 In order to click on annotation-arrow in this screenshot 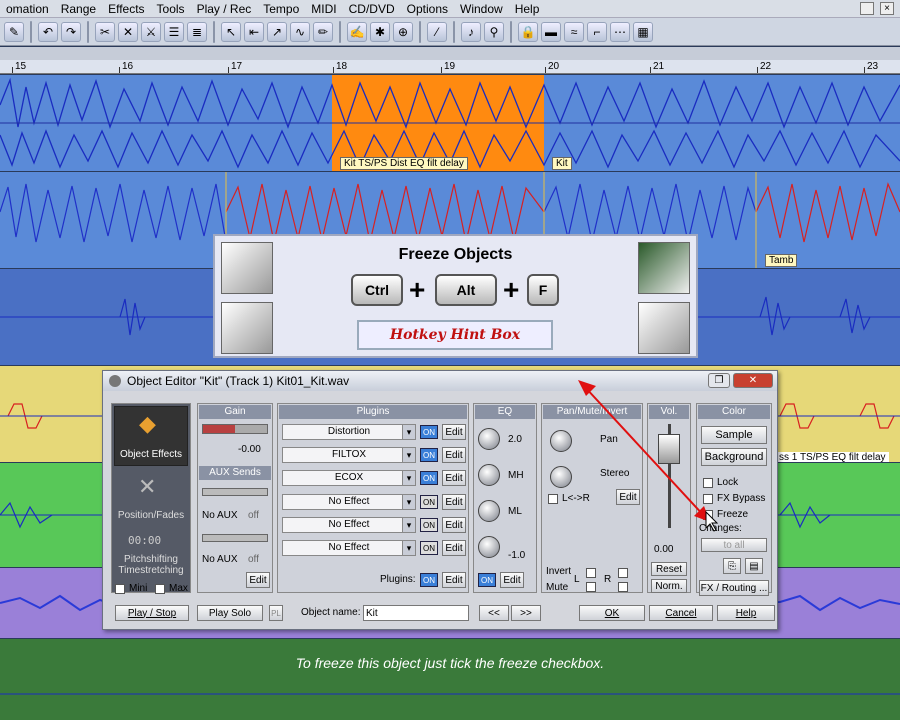, I will do `click(648, 456)`.